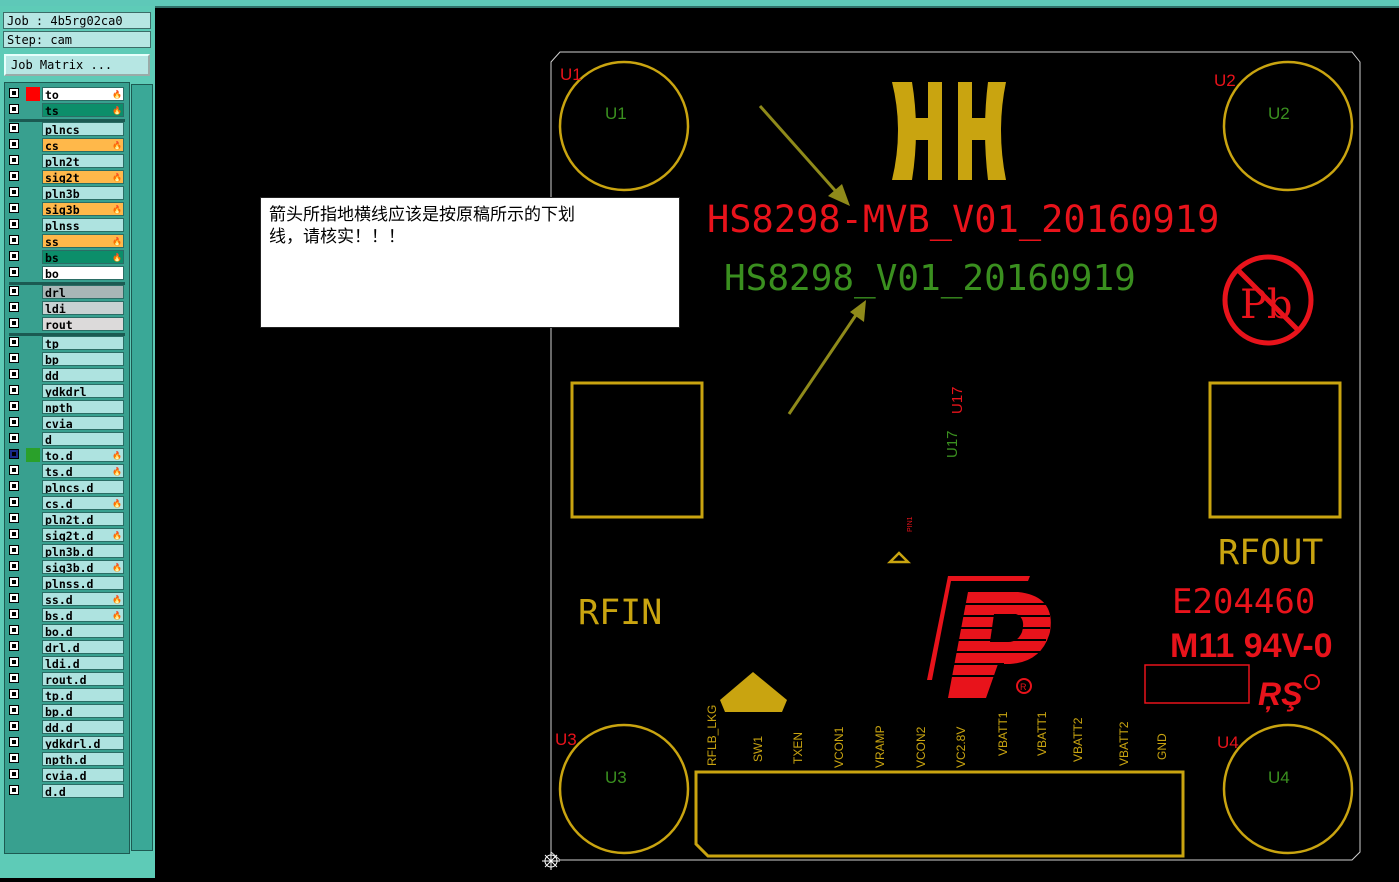  I want to click on layer-row: plnss.d, so click(67, 583).